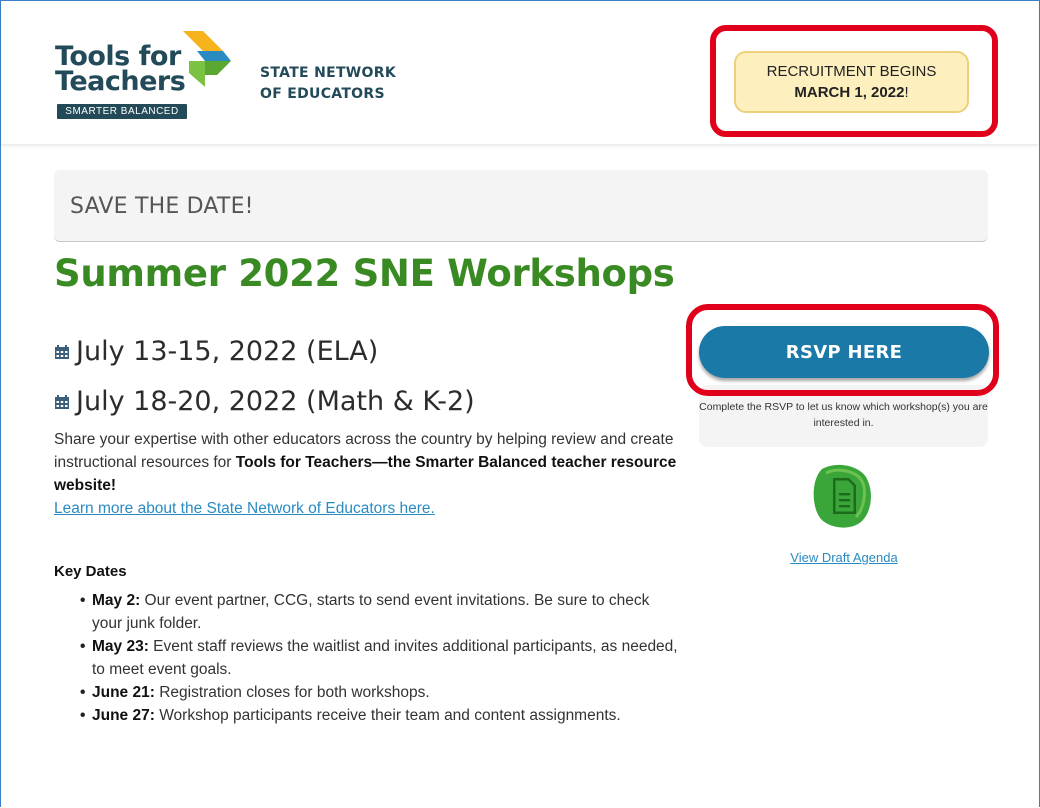 The image size is (1040, 808). Describe the element at coordinates (851, 71) in the screenshot. I see `recruitment-line-1: RECRUITMENT BEGINS` at that location.